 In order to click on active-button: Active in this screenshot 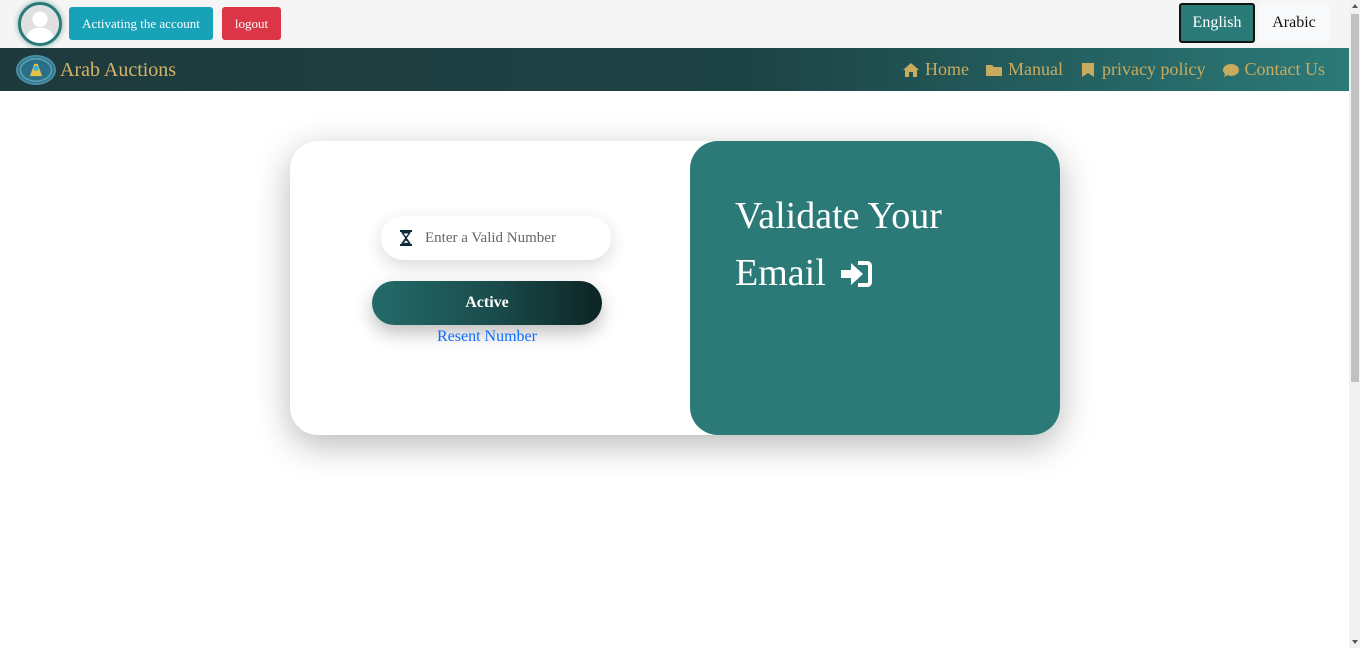, I will do `click(487, 303)`.